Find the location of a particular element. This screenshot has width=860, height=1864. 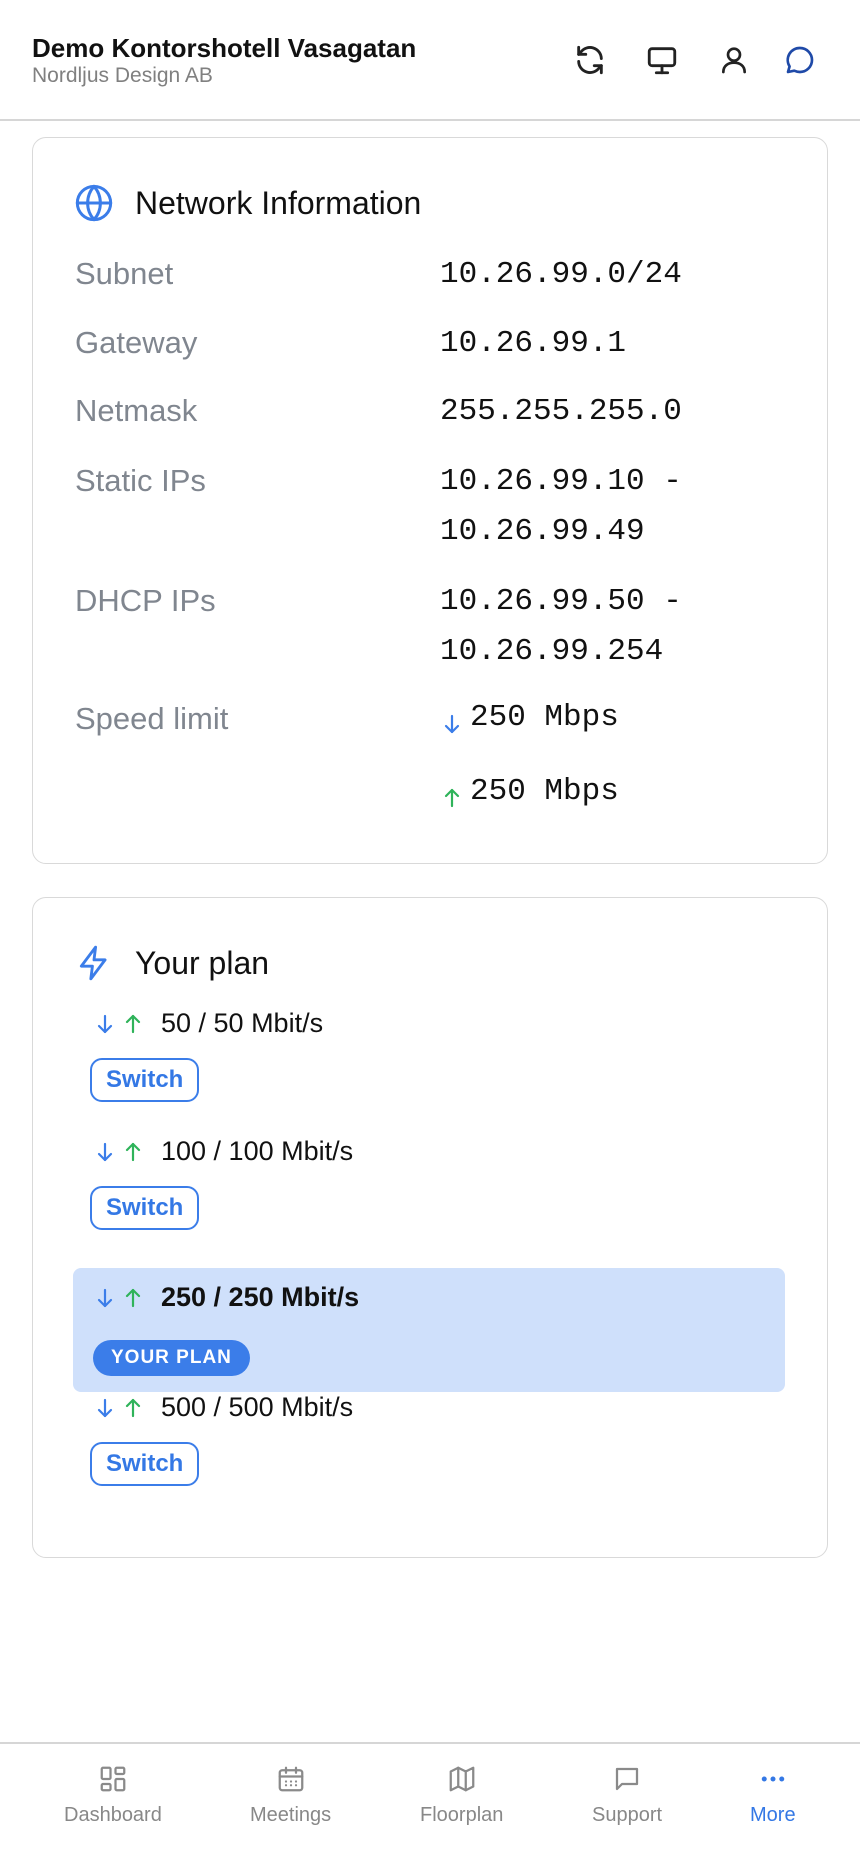

static-ips-label: Static IPs is located at coordinates (140, 480).